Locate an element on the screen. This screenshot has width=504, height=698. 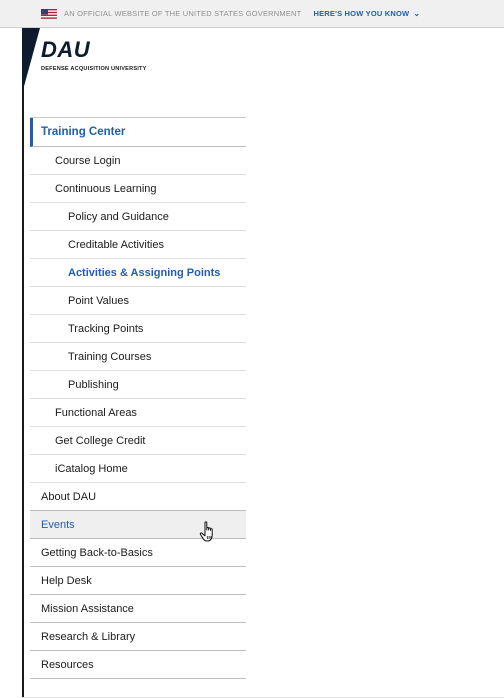
chevron-down-icon: ⌄ is located at coordinates (417, 13).